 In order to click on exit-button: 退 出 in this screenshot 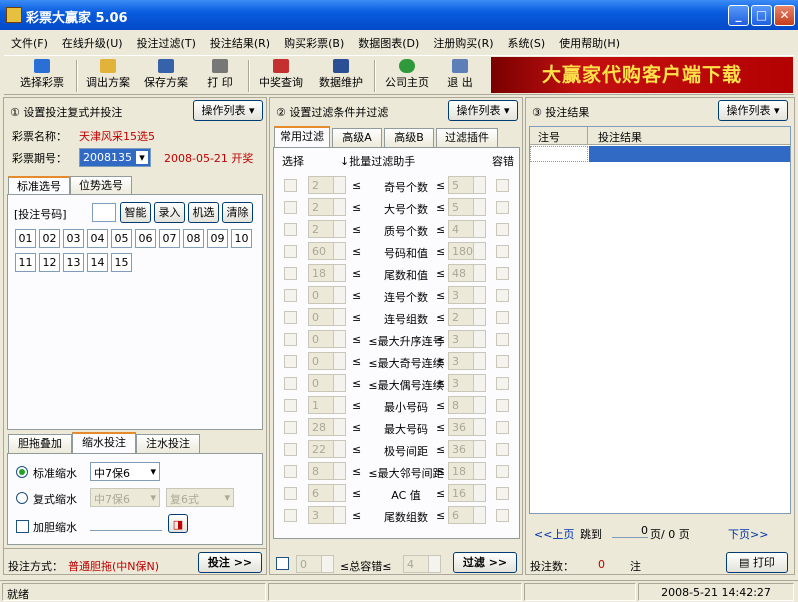, I will do `click(460, 76)`.